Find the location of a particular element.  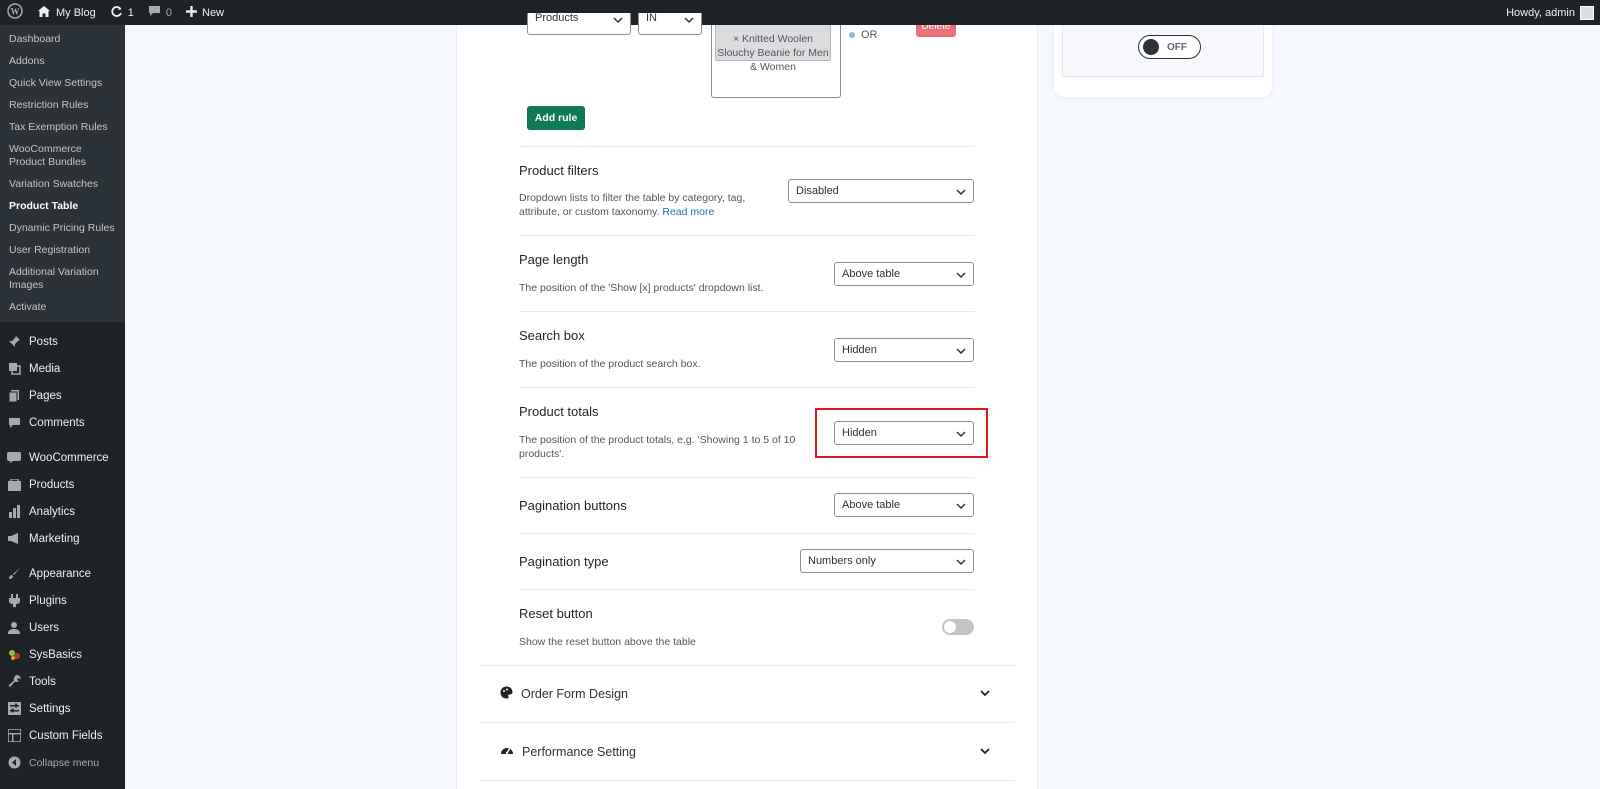

reset-button-toggle is located at coordinates (958, 627).